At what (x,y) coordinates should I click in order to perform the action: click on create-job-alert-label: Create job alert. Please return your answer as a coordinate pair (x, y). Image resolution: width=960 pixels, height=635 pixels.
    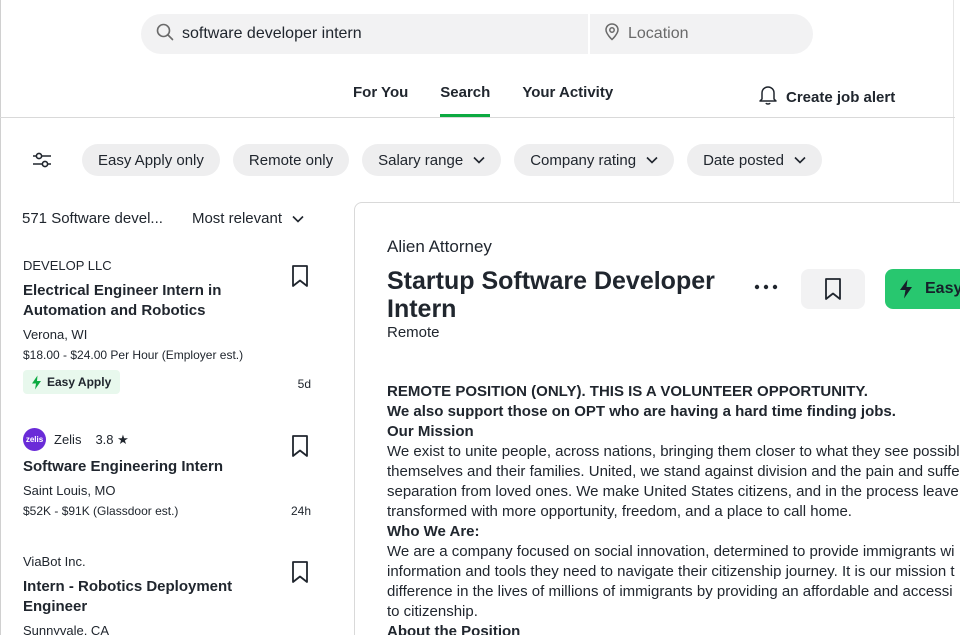
    Looking at the image, I should click on (841, 97).